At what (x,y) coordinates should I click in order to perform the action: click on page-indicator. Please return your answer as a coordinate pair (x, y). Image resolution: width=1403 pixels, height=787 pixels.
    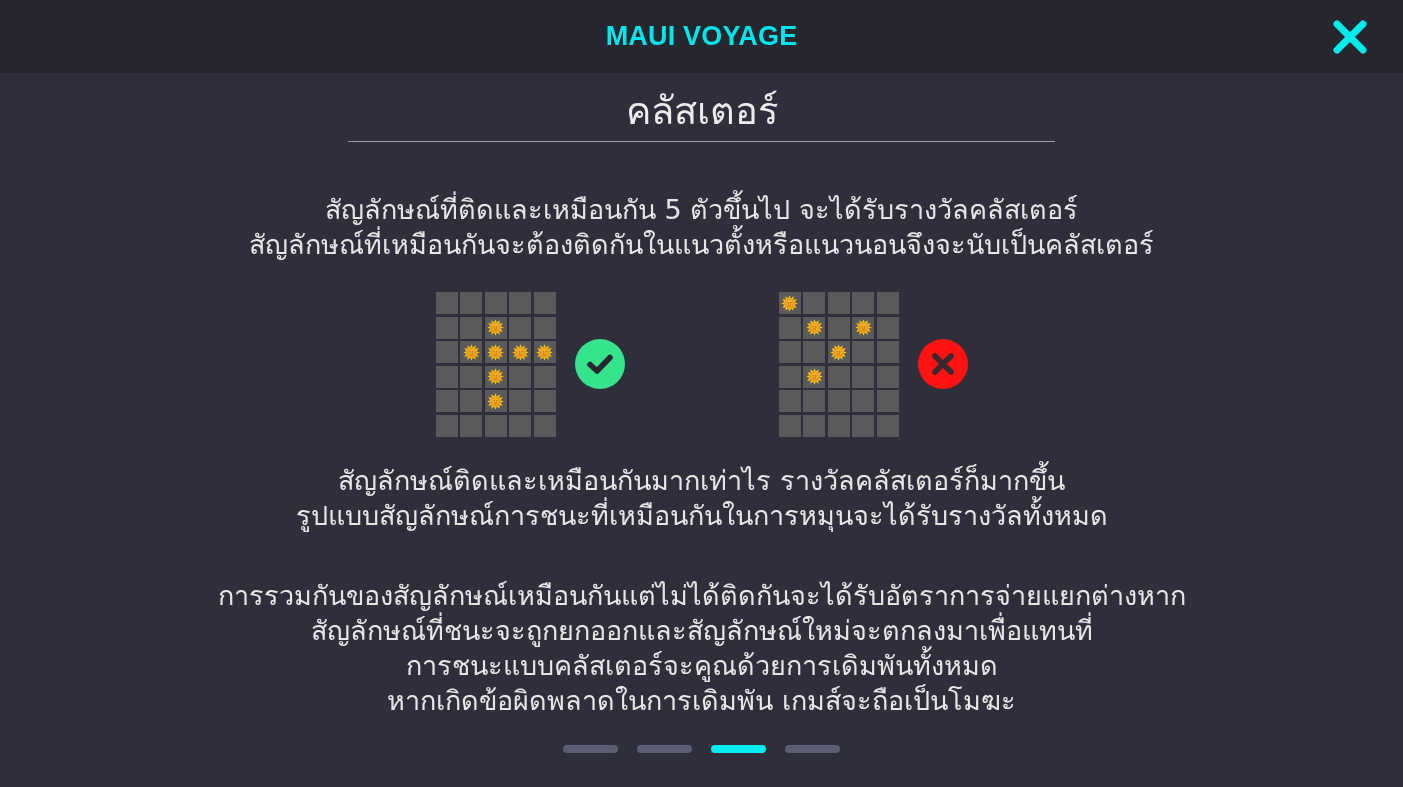
    Looking at the image, I should click on (738, 748).